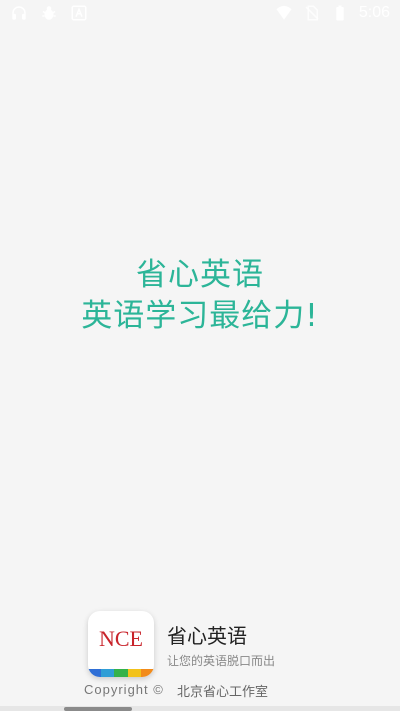  What do you see at coordinates (221, 661) in the screenshot?
I see `app-tagline: 让您的英语脱口而出` at bounding box center [221, 661].